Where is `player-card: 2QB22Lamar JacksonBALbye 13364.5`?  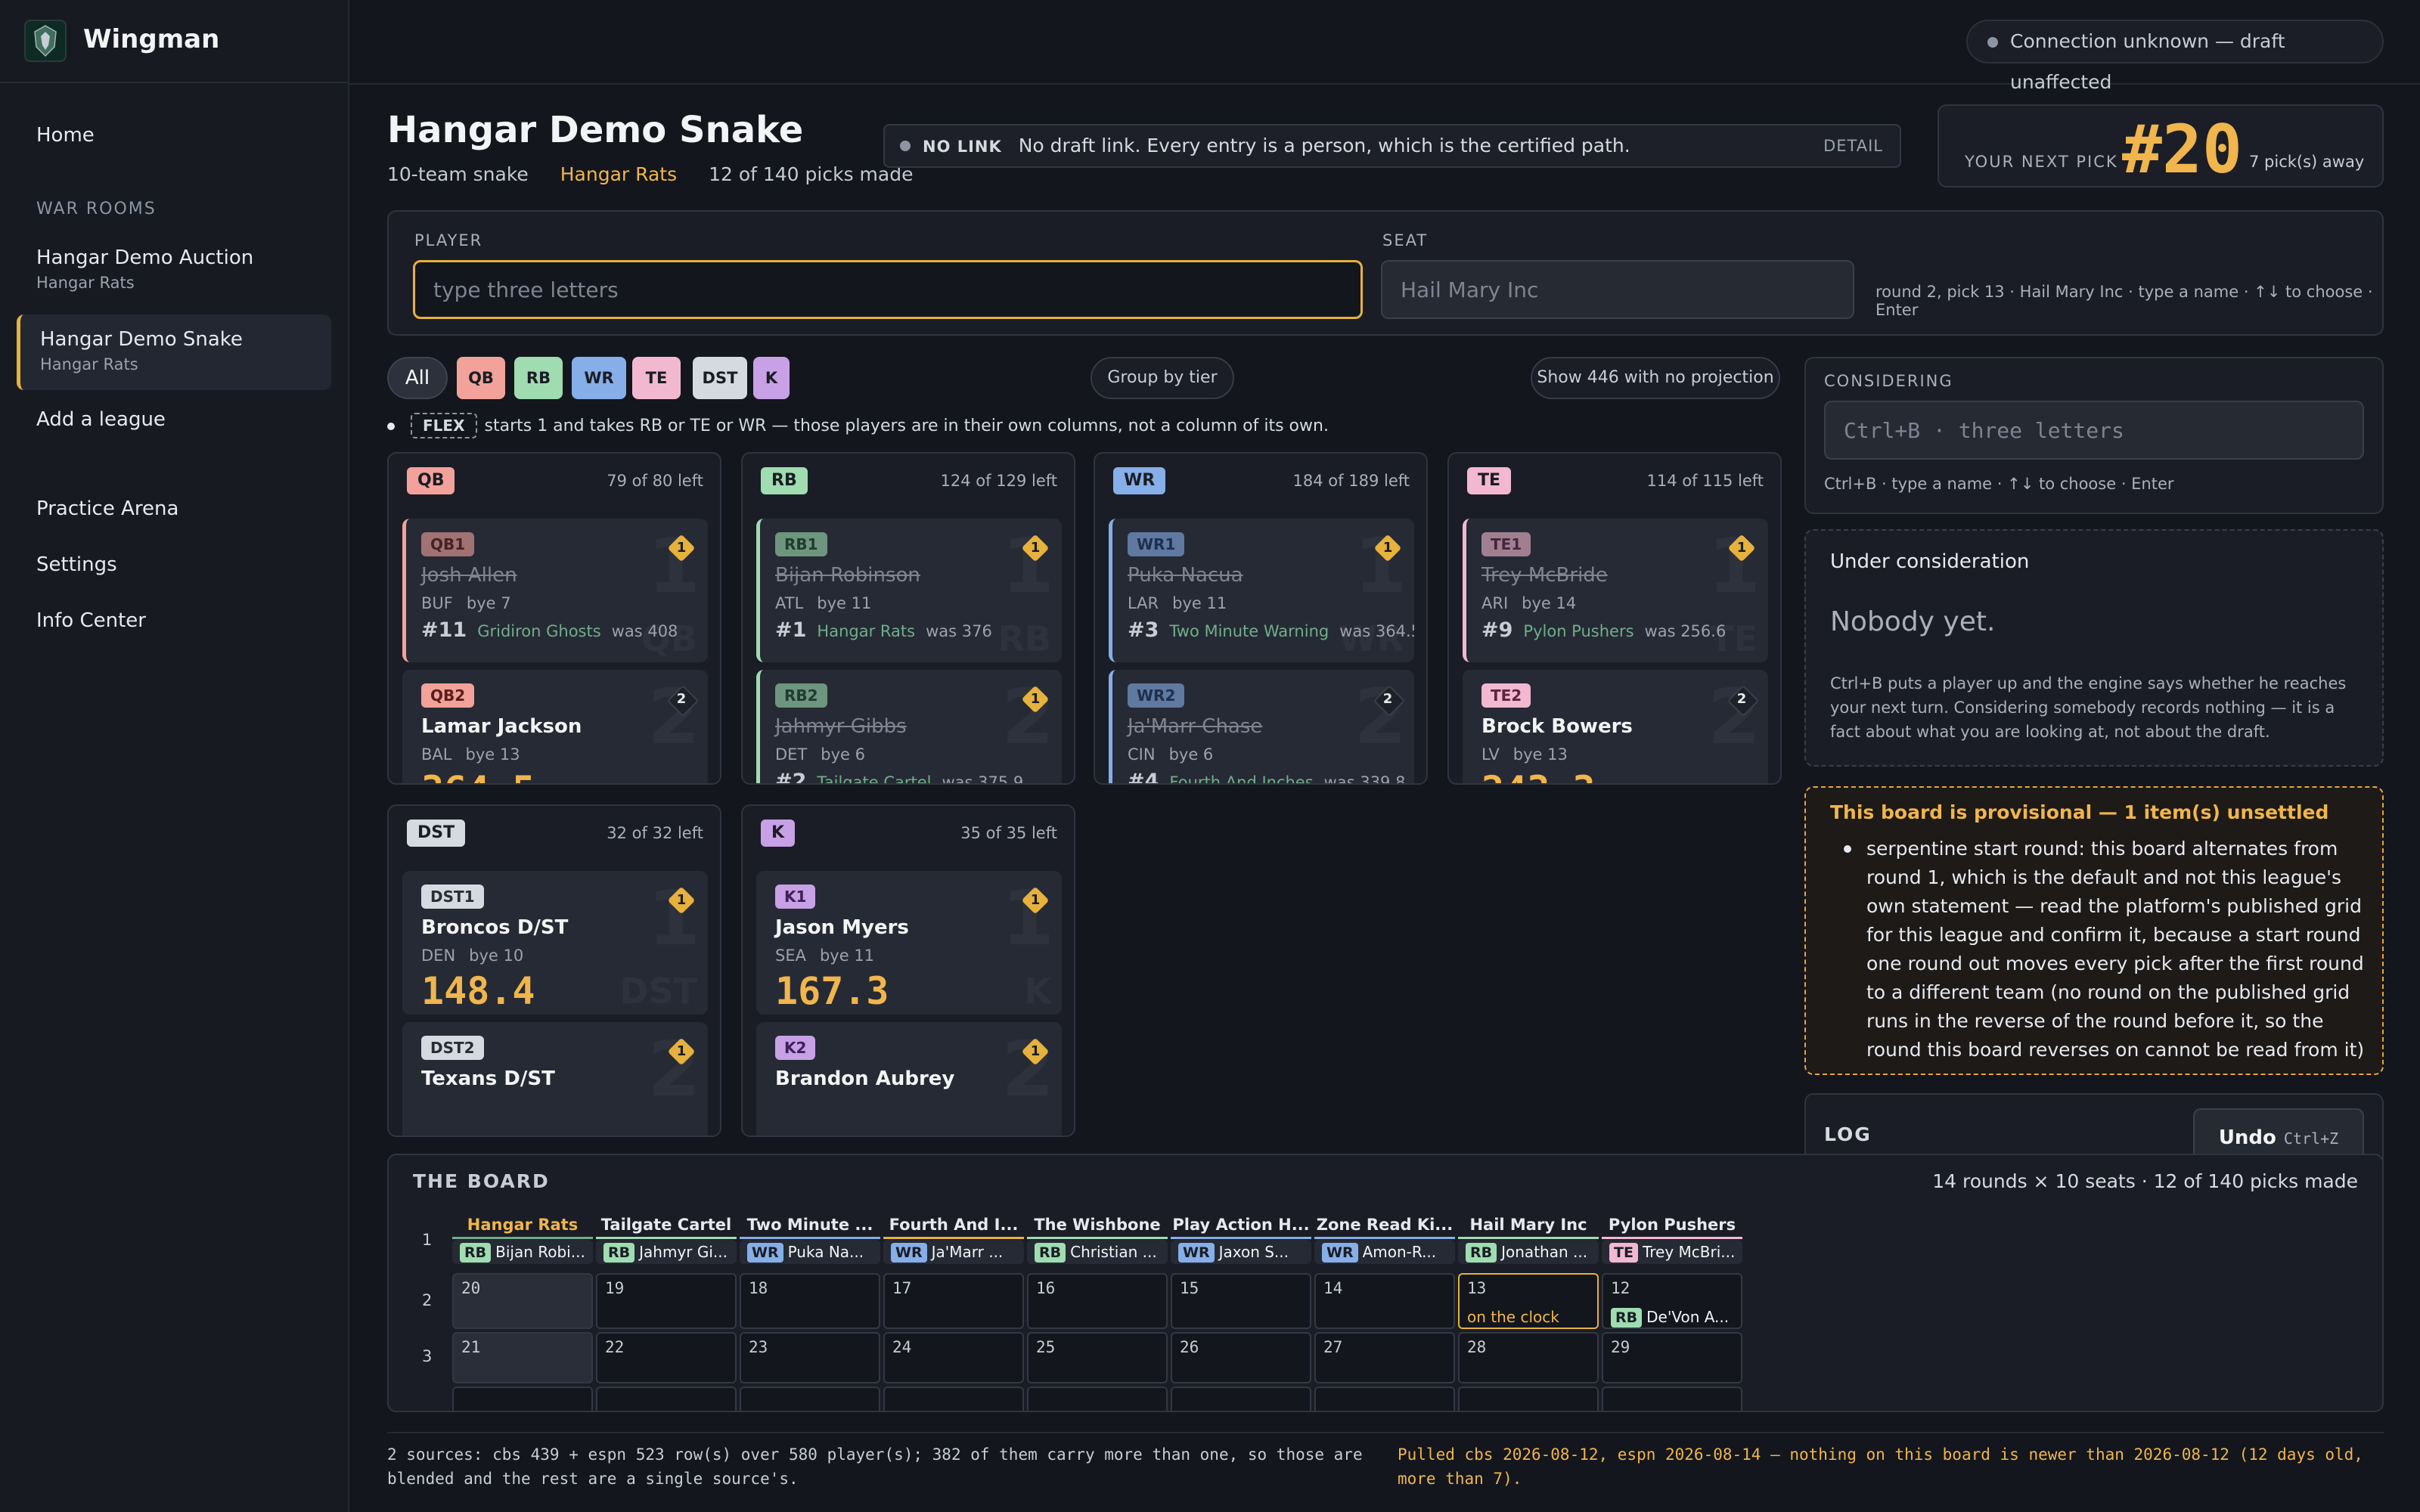 player-card: 2QB22Lamar JacksonBALbye 13364.5 is located at coordinates (555, 727).